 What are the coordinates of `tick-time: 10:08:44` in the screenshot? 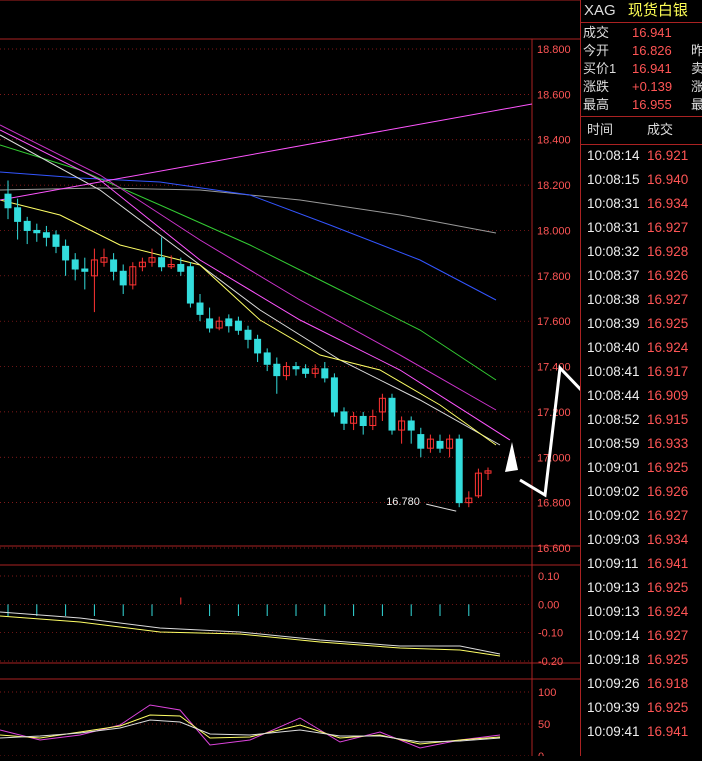 It's located at (613, 395).